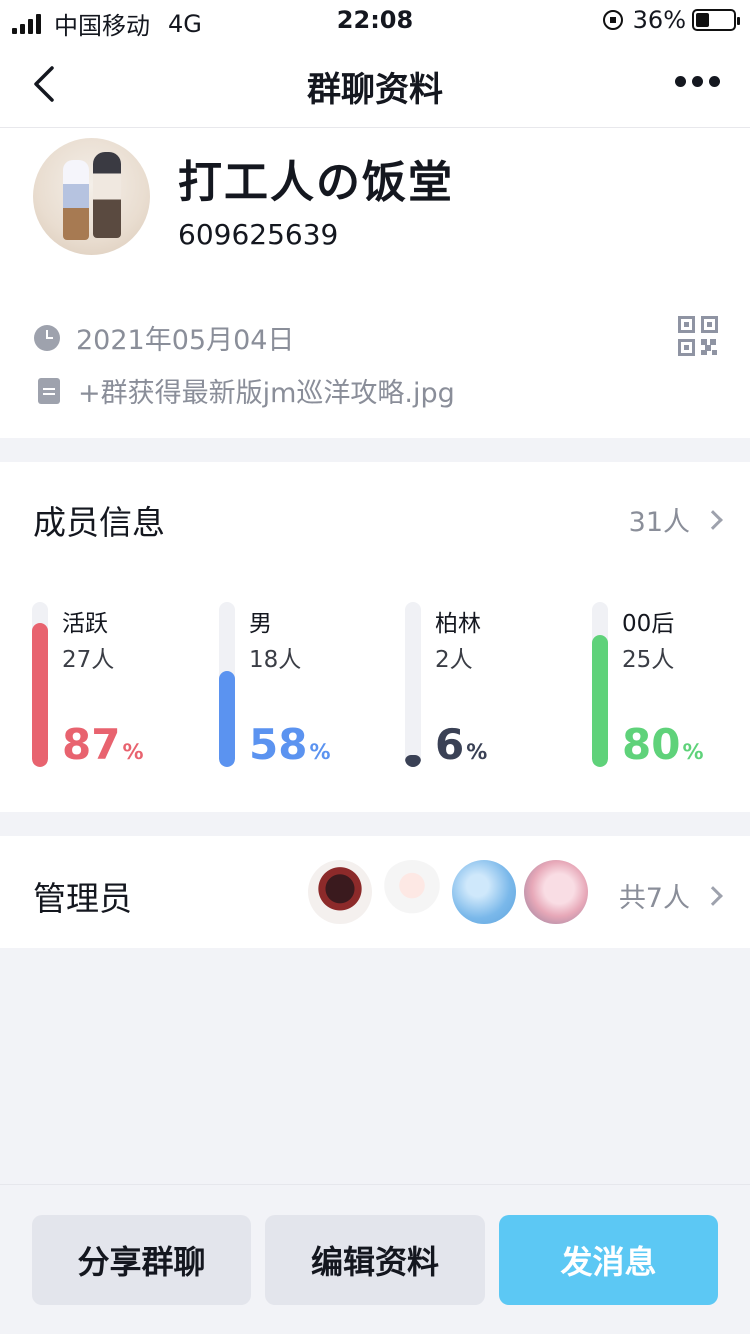  What do you see at coordinates (698, 336) in the screenshot?
I see `qr-code-icon` at bounding box center [698, 336].